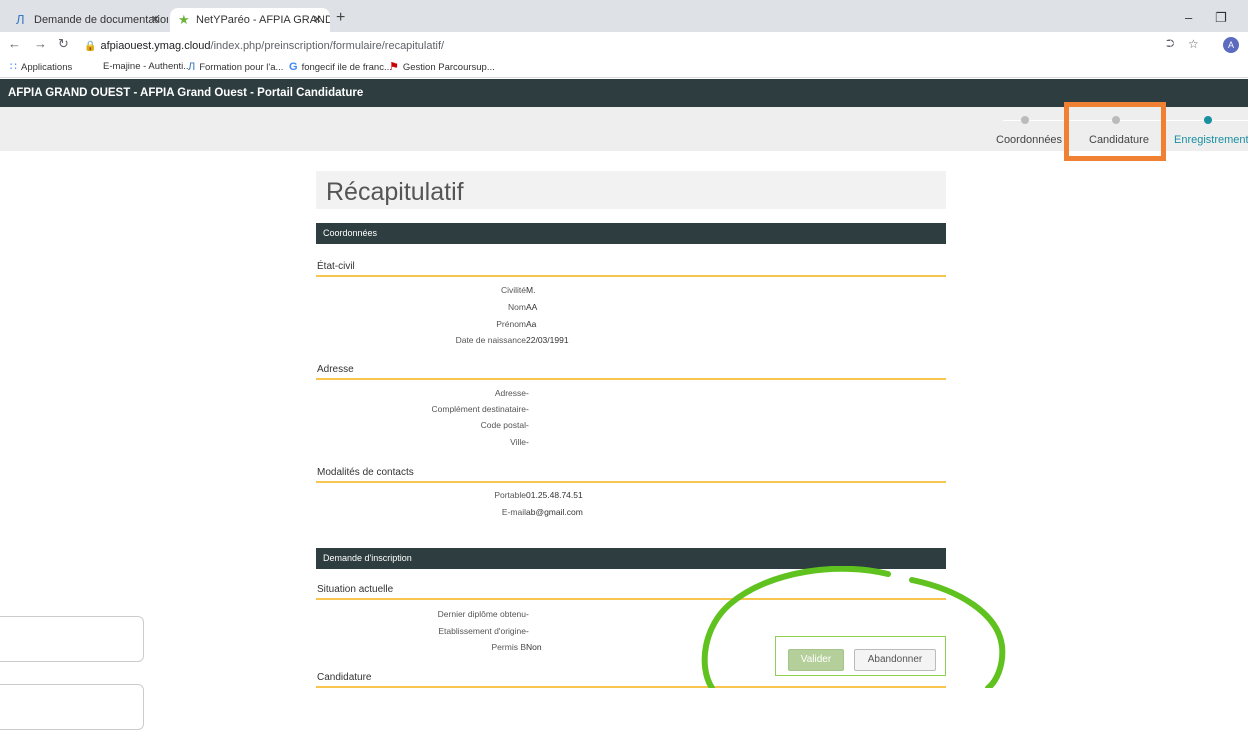  Describe the element at coordinates (631, 614) in the screenshot. I see `field-row: Dernier diplôme obtenu -` at that location.